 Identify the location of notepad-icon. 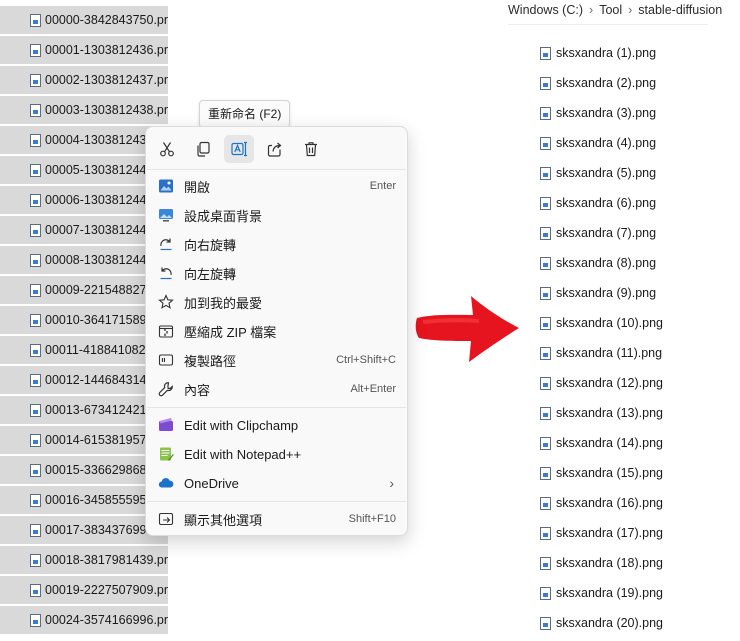
(166, 454).